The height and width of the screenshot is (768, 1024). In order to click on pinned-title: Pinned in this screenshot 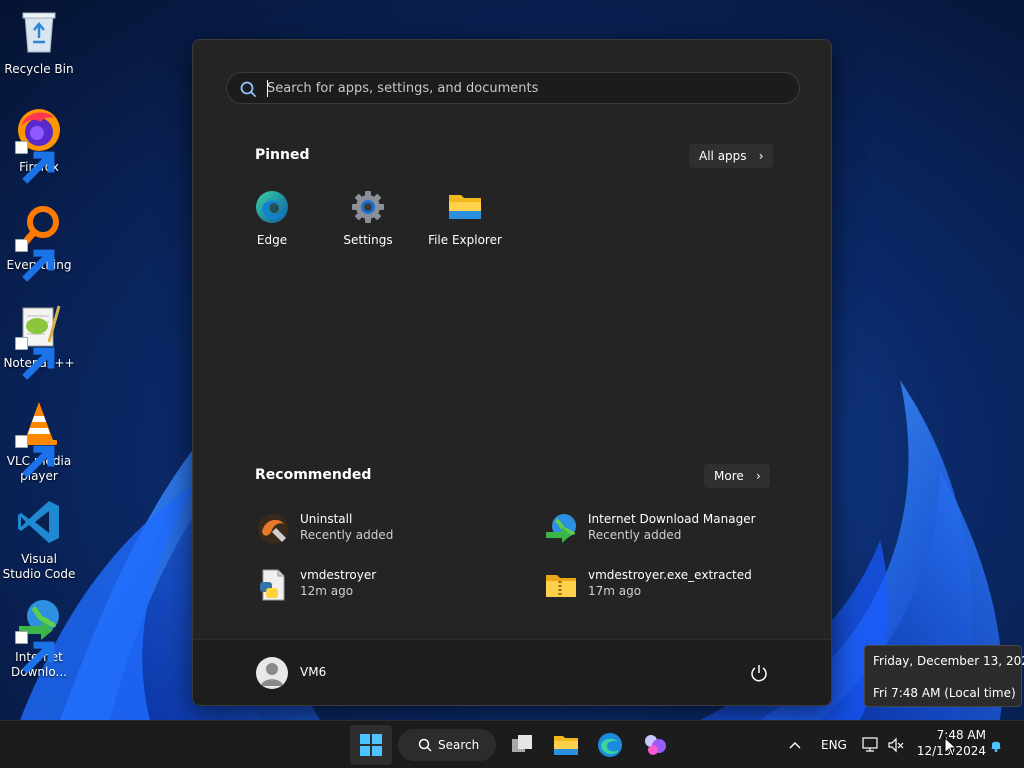, I will do `click(282, 155)`.